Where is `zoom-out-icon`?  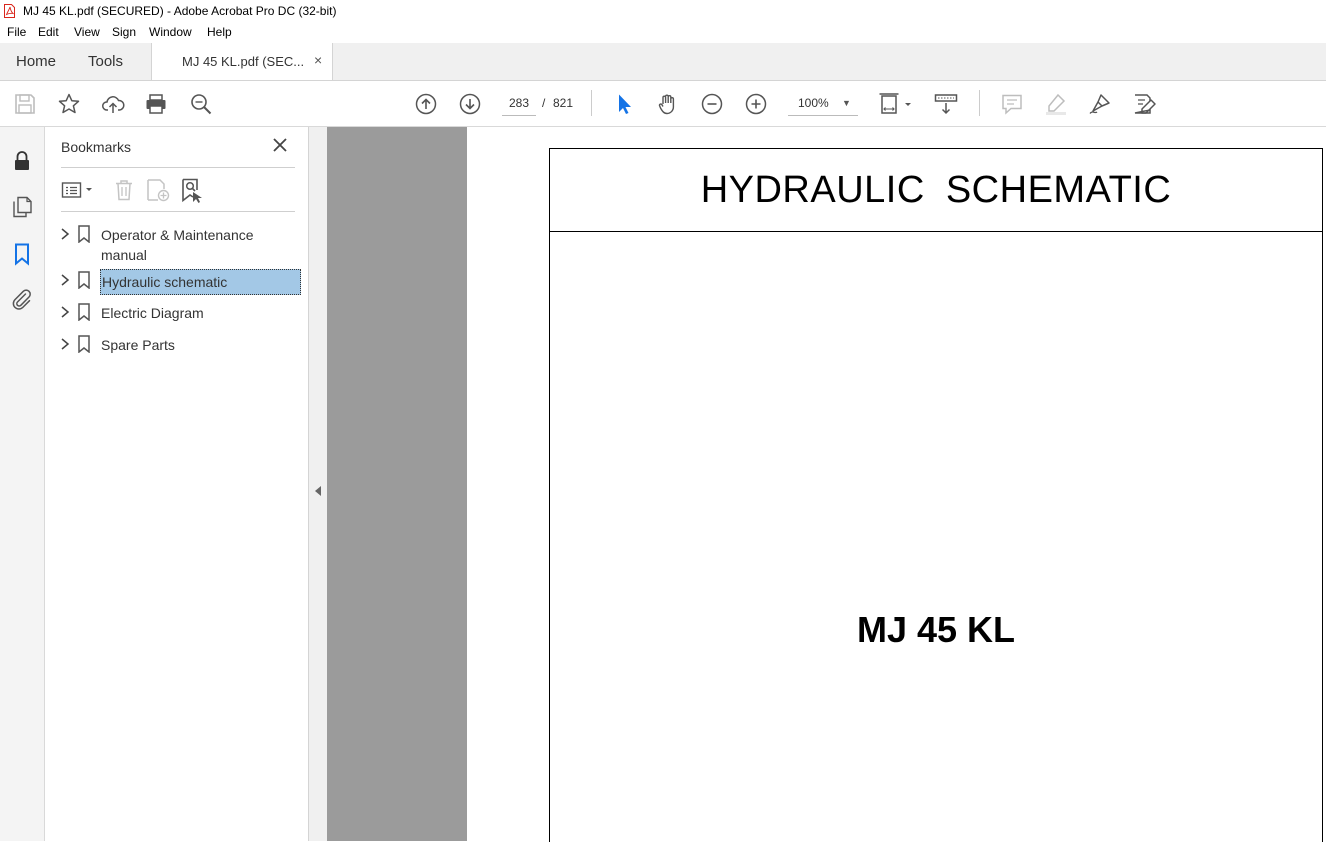
zoom-out-icon is located at coordinates (712, 104).